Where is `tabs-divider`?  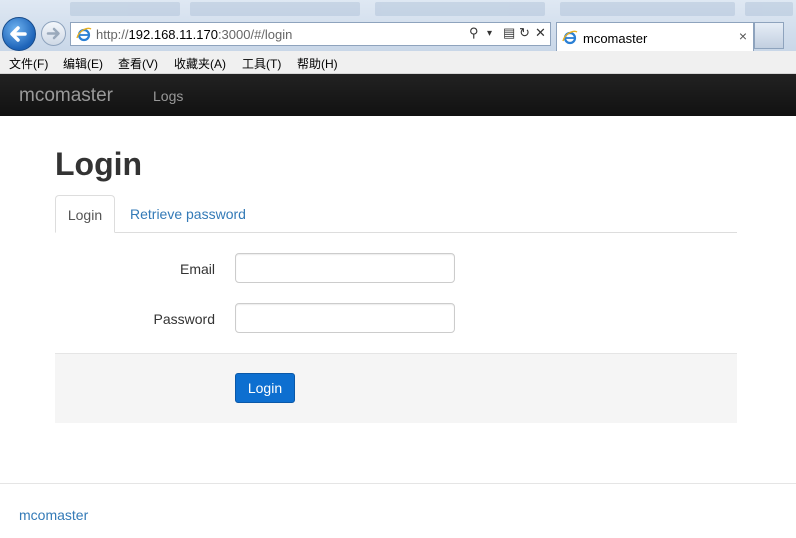 tabs-divider is located at coordinates (396, 232).